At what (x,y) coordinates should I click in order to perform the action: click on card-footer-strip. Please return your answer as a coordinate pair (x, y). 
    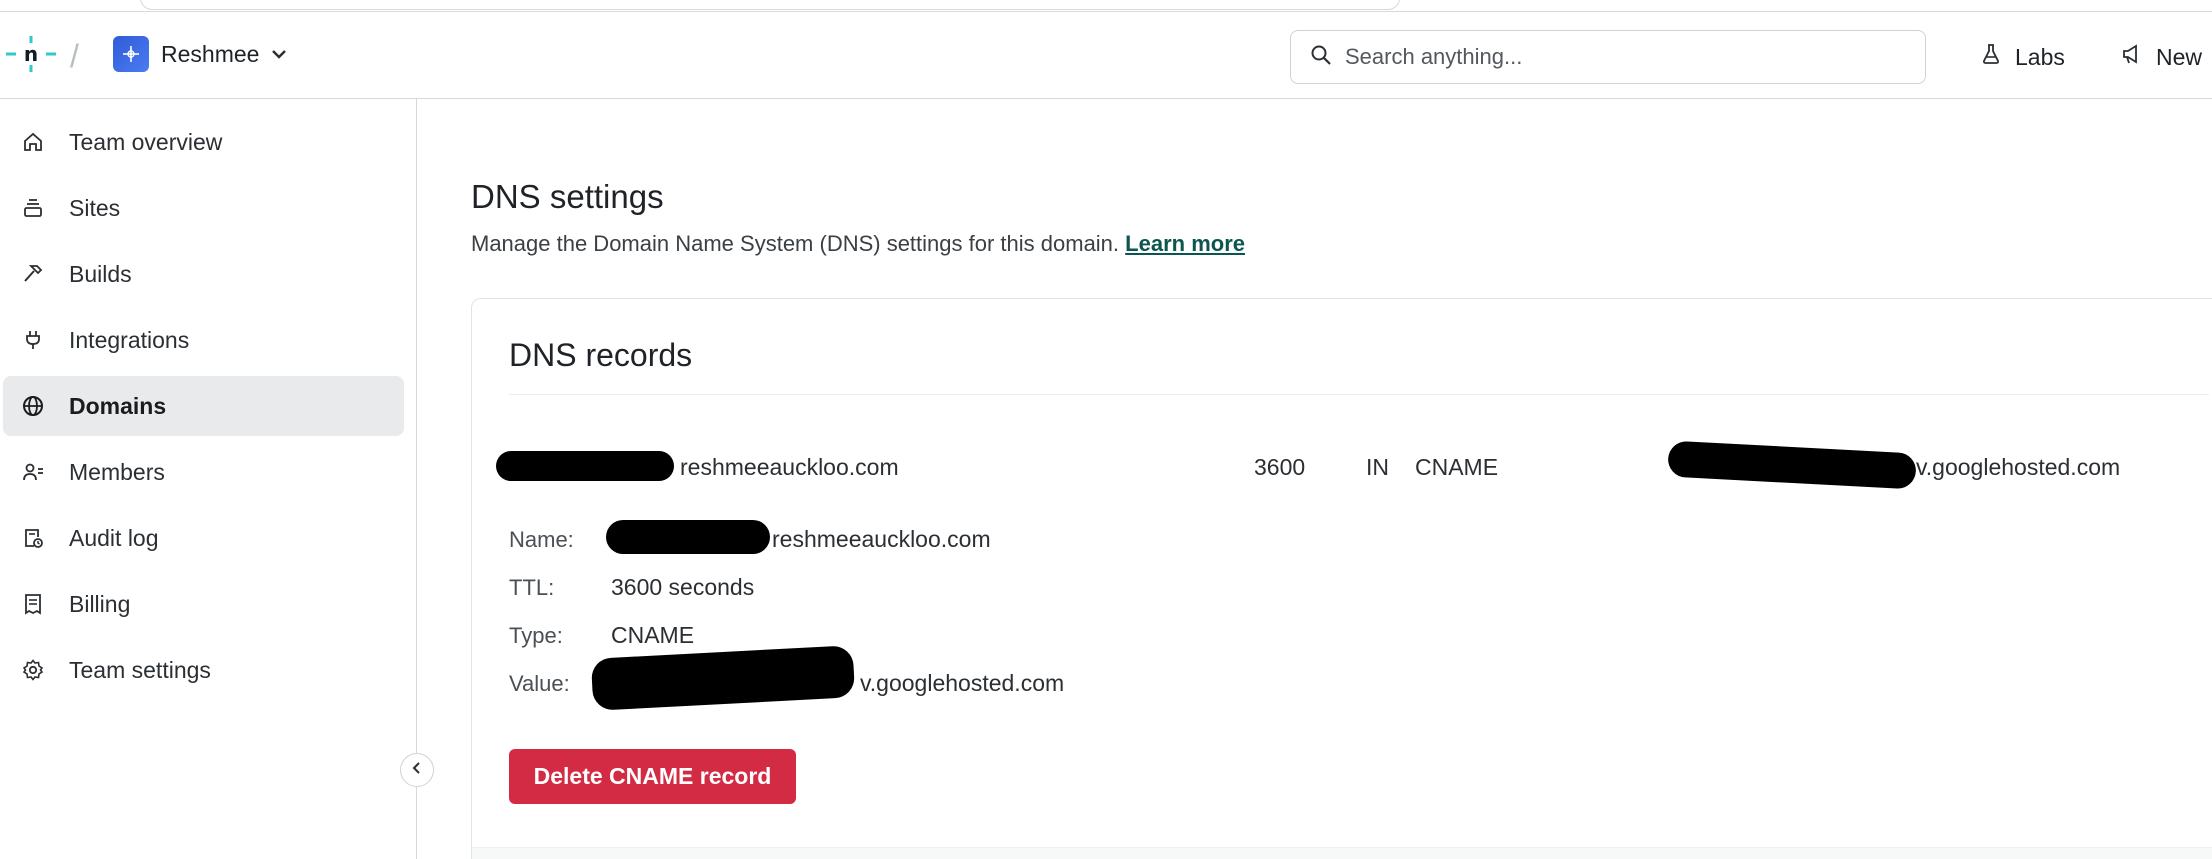
    Looking at the image, I should click on (1342, 853).